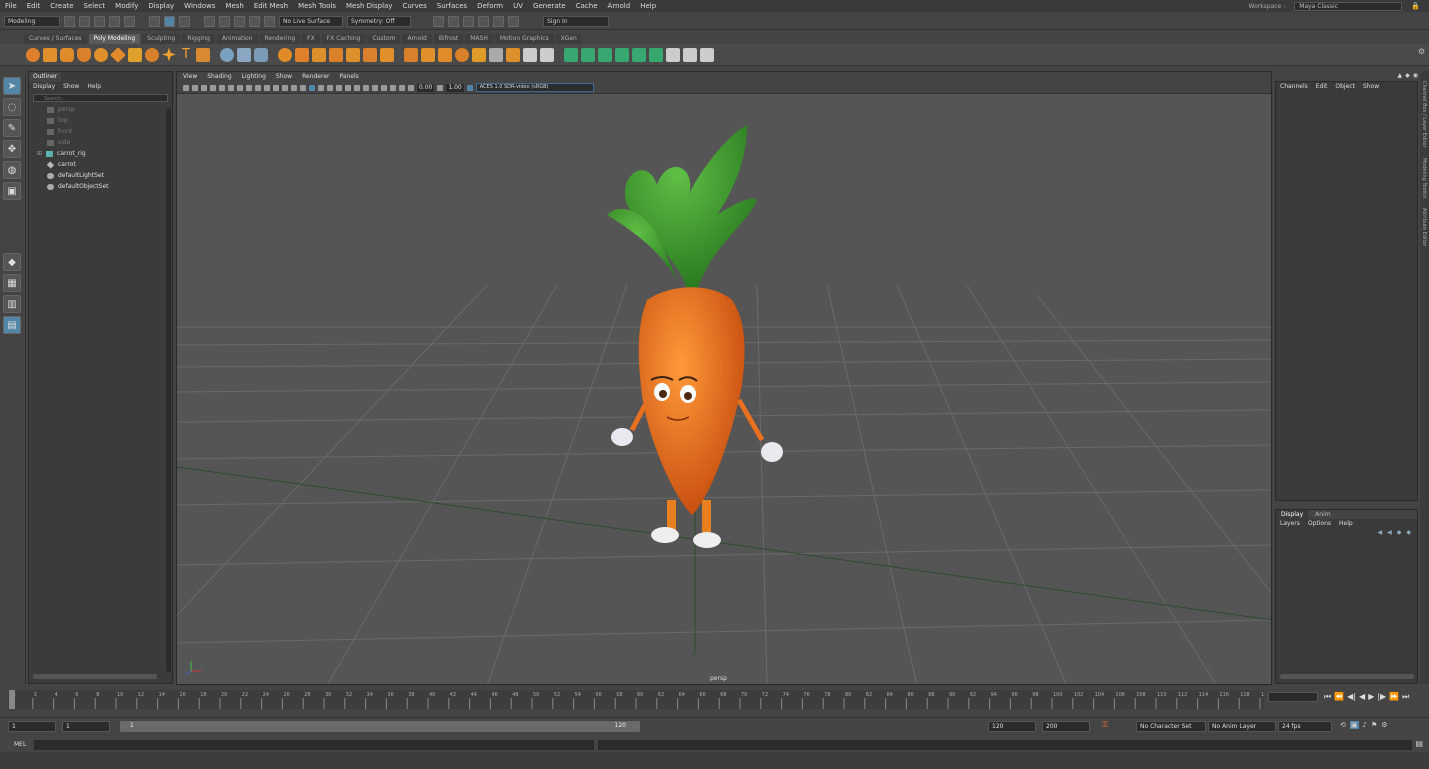  What do you see at coordinates (152, 54) in the screenshot?
I see `poly-platonic-icon` at bounding box center [152, 54].